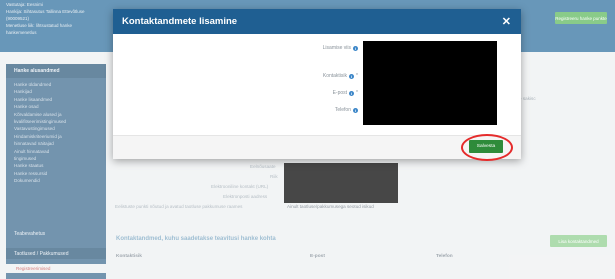 This screenshot has height=279, width=615. What do you see at coordinates (430, 83) in the screenshot?
I see `redacted-form-inputs` at bounding box center [430, 83].